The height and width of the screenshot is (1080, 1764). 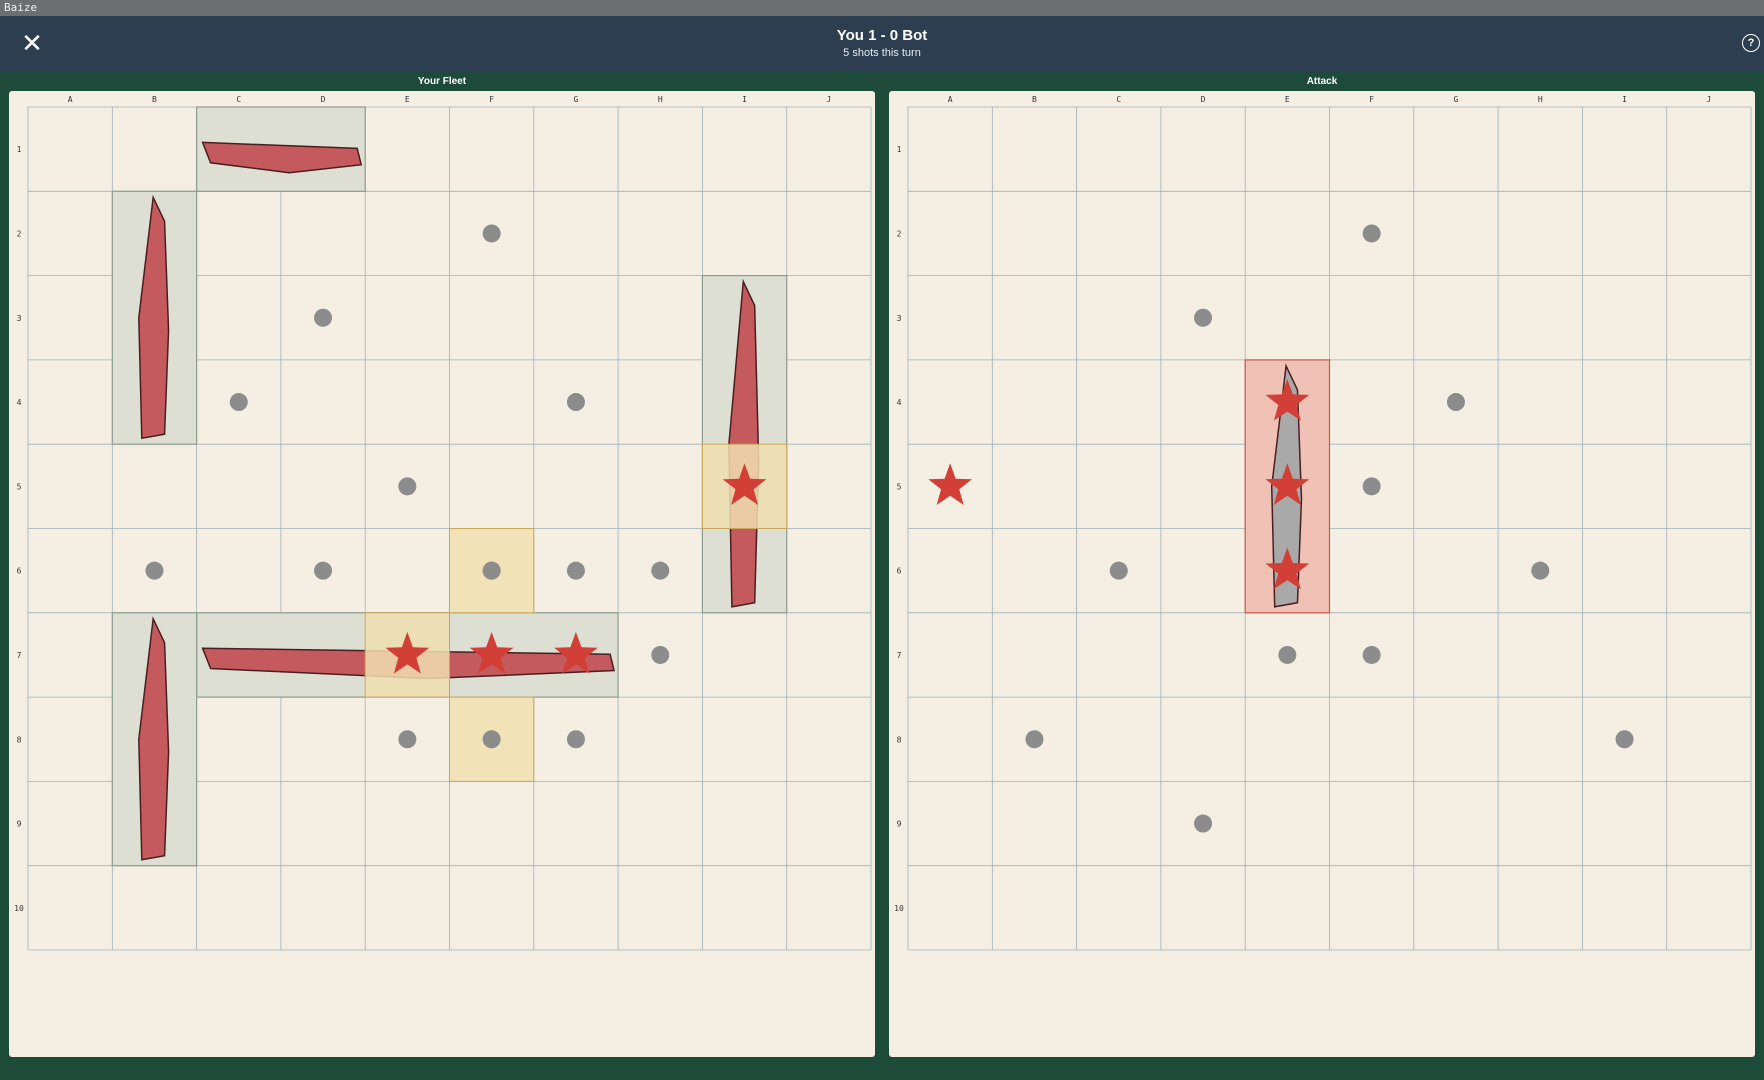 I want to click on score-display: You 1 - 0 Bot, so click(x=882, y=35).